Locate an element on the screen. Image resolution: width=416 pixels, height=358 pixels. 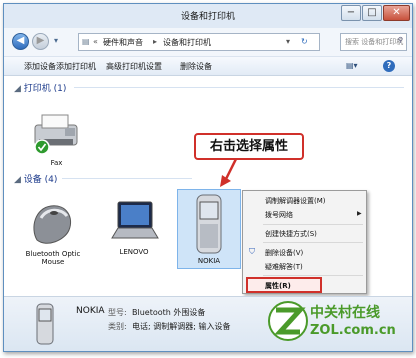
device-label: LENOVO is located at coordinates (134, 252).